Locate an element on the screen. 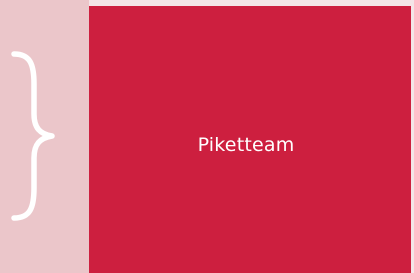 This screenshot has height=273, width=414. team-card-label: Piketteam is located at coordinates (246, 144).